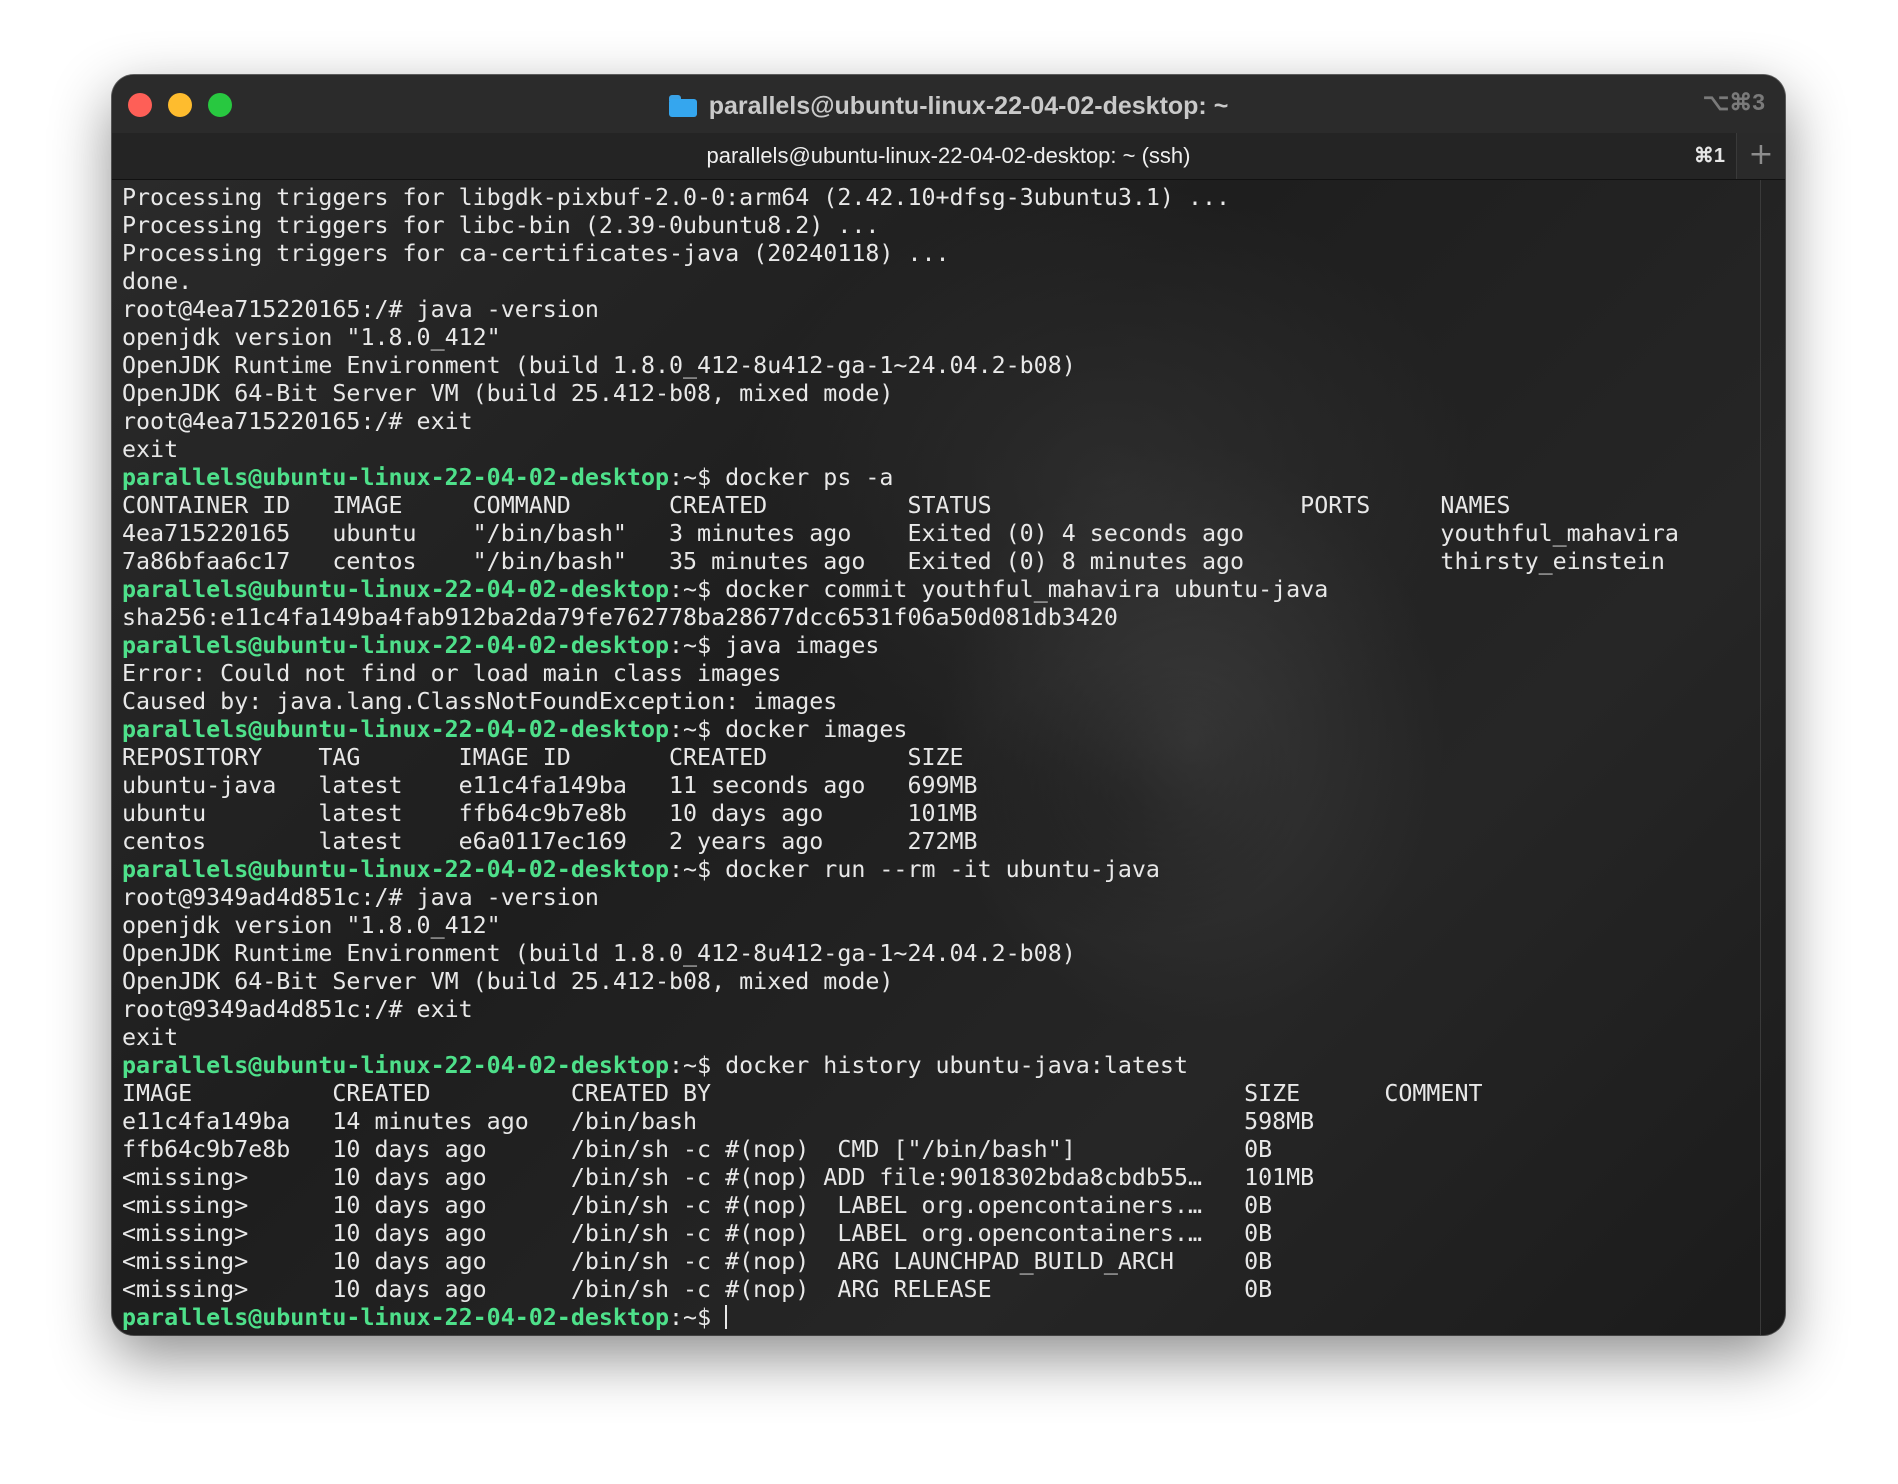 Image resolution: width=1898 pixels, height=1484 pixels. Describe the element at coordinates (157, 281) in the screenshot. I see `output-text: done.` at that location.